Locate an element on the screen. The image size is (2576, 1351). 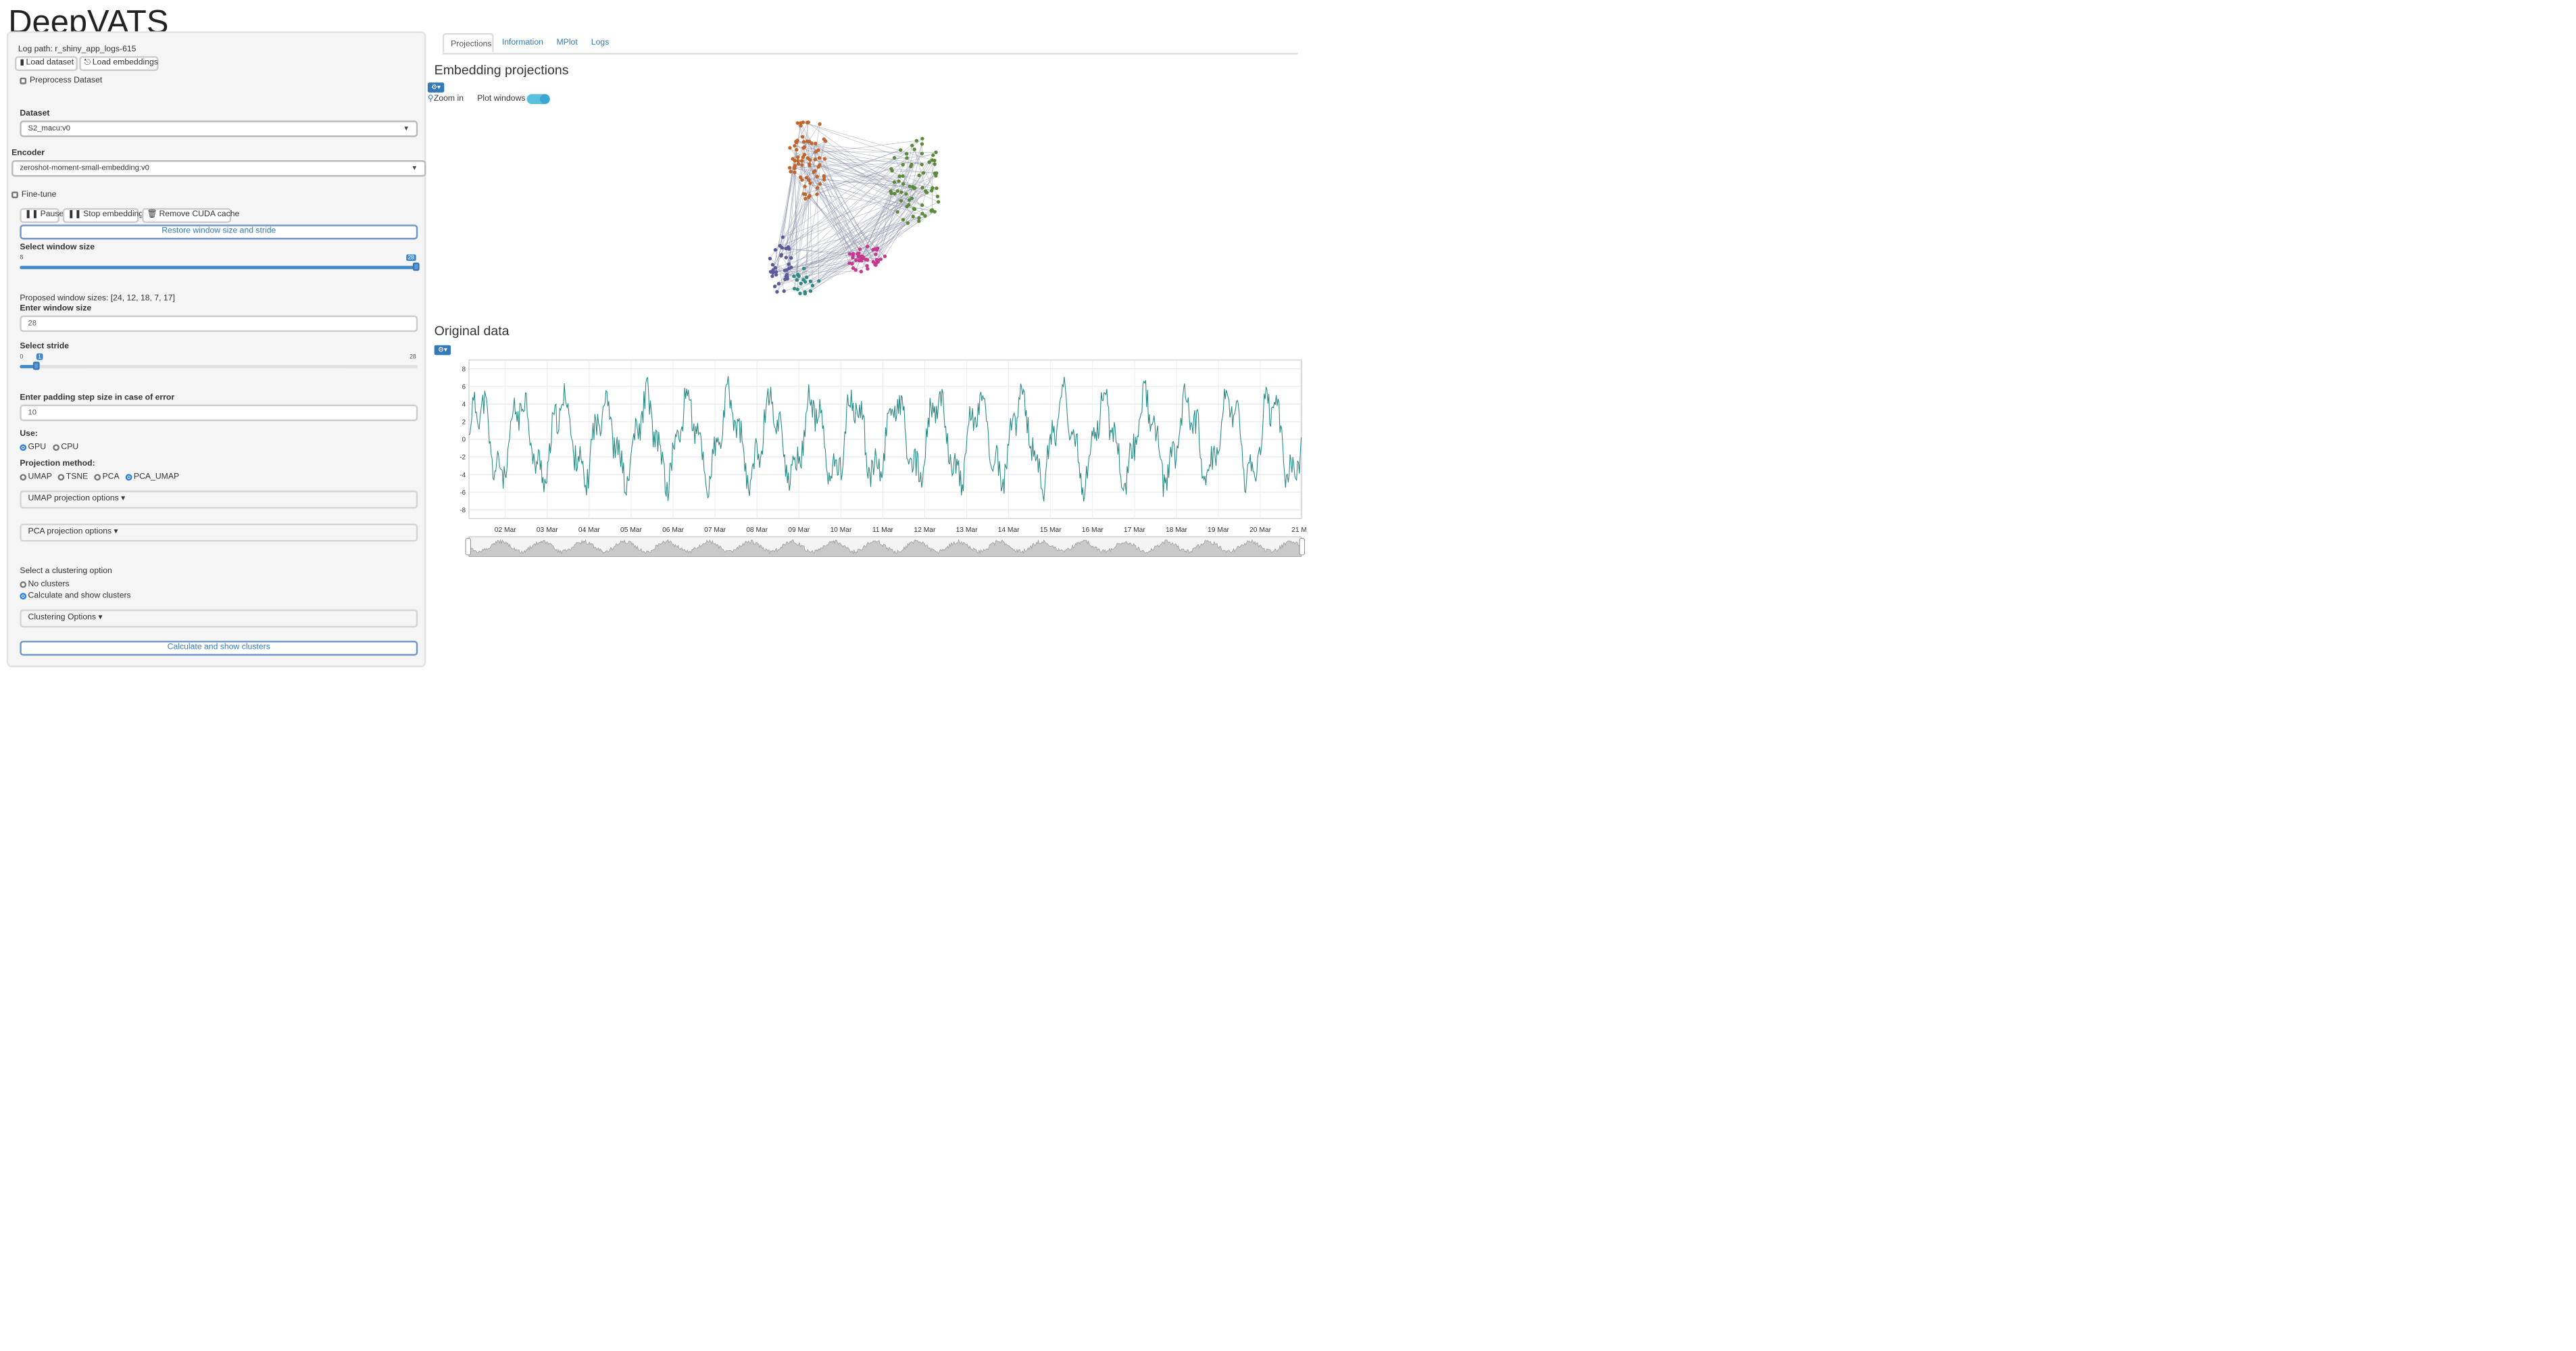
fine-tune-checkbox is located at coordinates (15, 194).